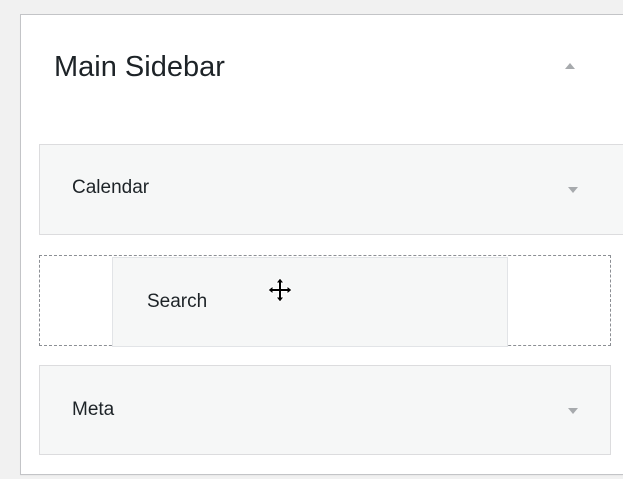 The image size is (623, 479). What do you see at coordinates (177, 301) in the screenshot?
I see `widget-title: Search` at bounding box center [177, 301].